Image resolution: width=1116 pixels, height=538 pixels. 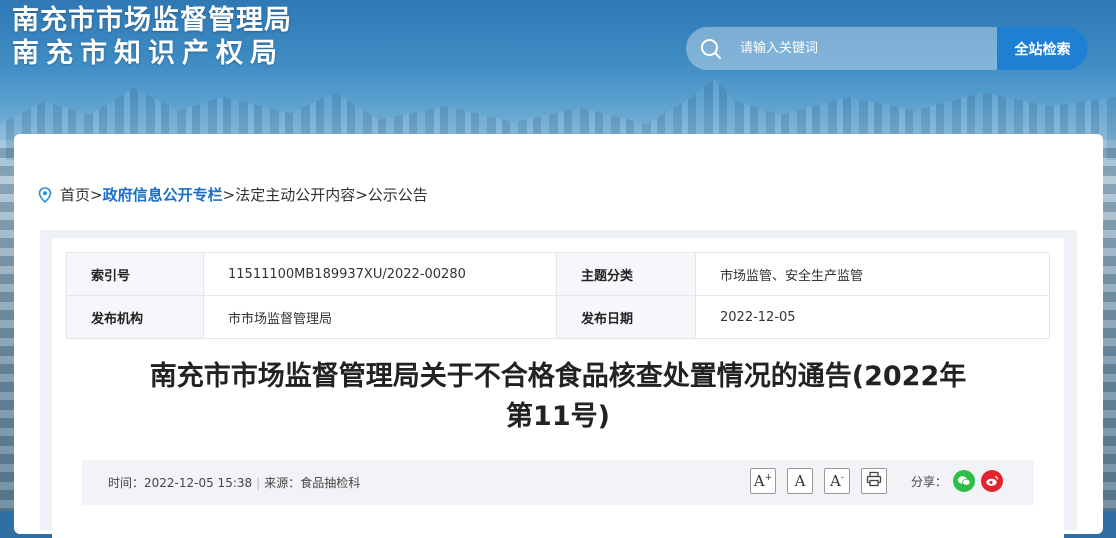 I want to click on share-label: 分享：, so click(x=929, y=481).